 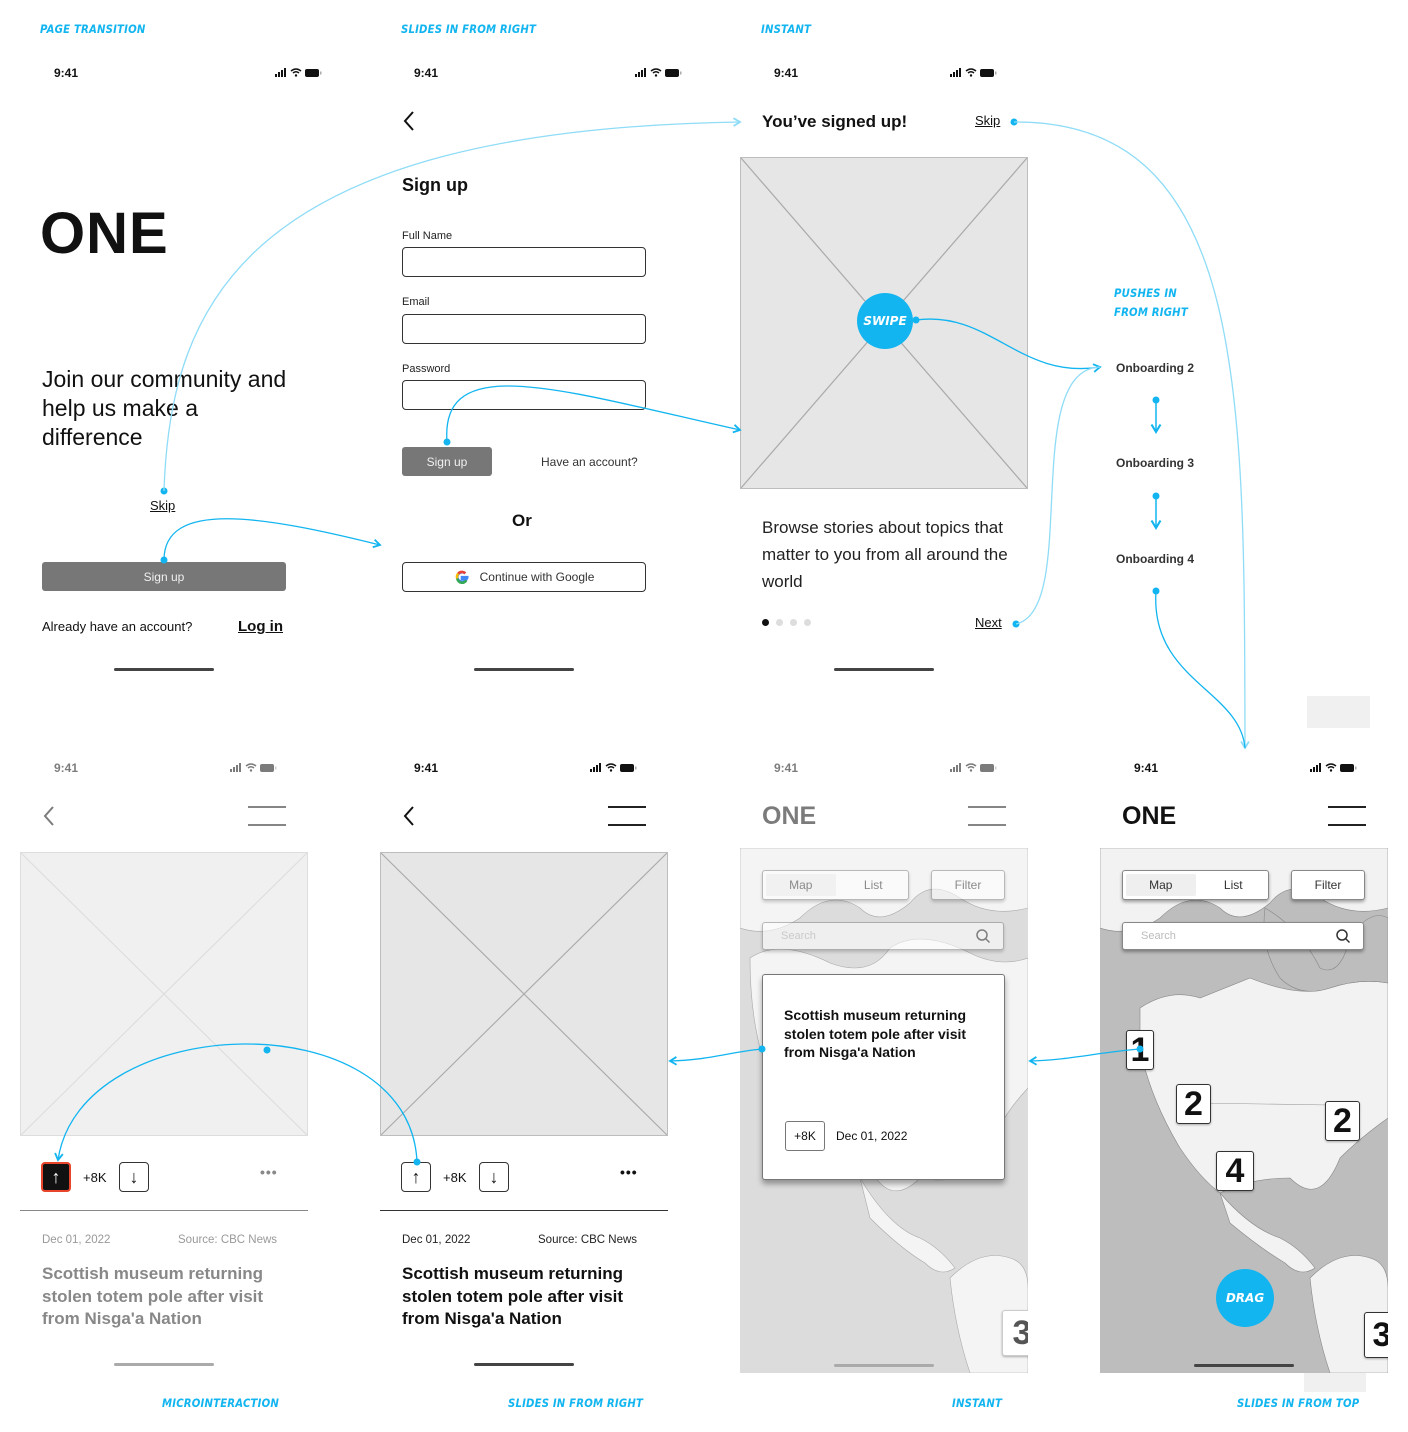 I want to click on card-date: Dec 01, 2022, so click(x=872, y=1136).